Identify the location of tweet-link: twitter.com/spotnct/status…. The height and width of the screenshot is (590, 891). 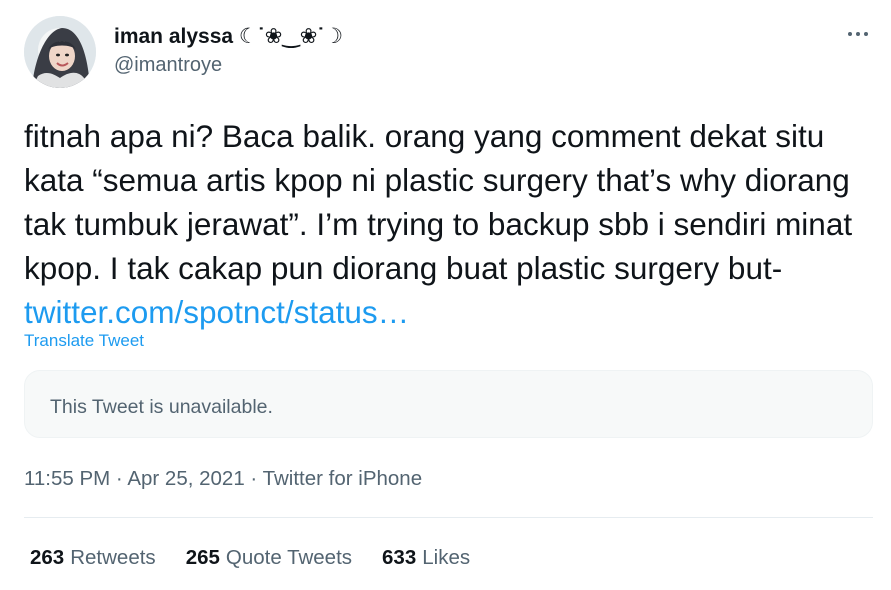
(216, 312).